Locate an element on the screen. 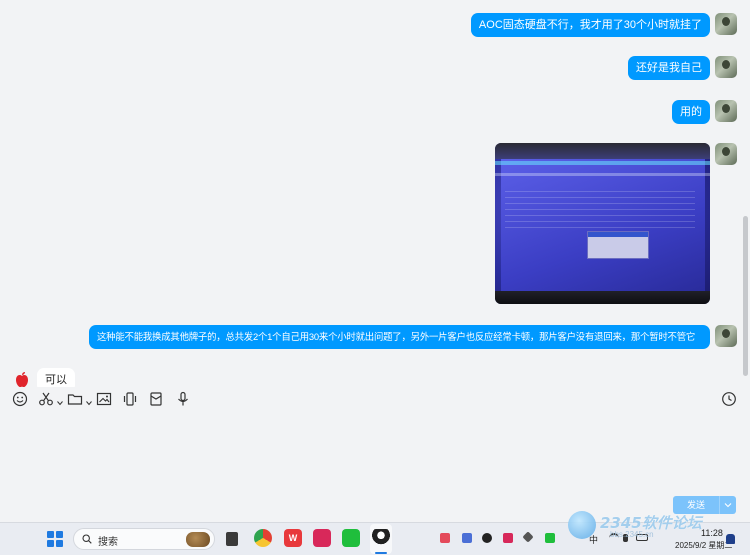 Image resolution: width=750 pixels, height=555 pixels. search-placeholder: 搜索 is located at coordinates (108, 542).